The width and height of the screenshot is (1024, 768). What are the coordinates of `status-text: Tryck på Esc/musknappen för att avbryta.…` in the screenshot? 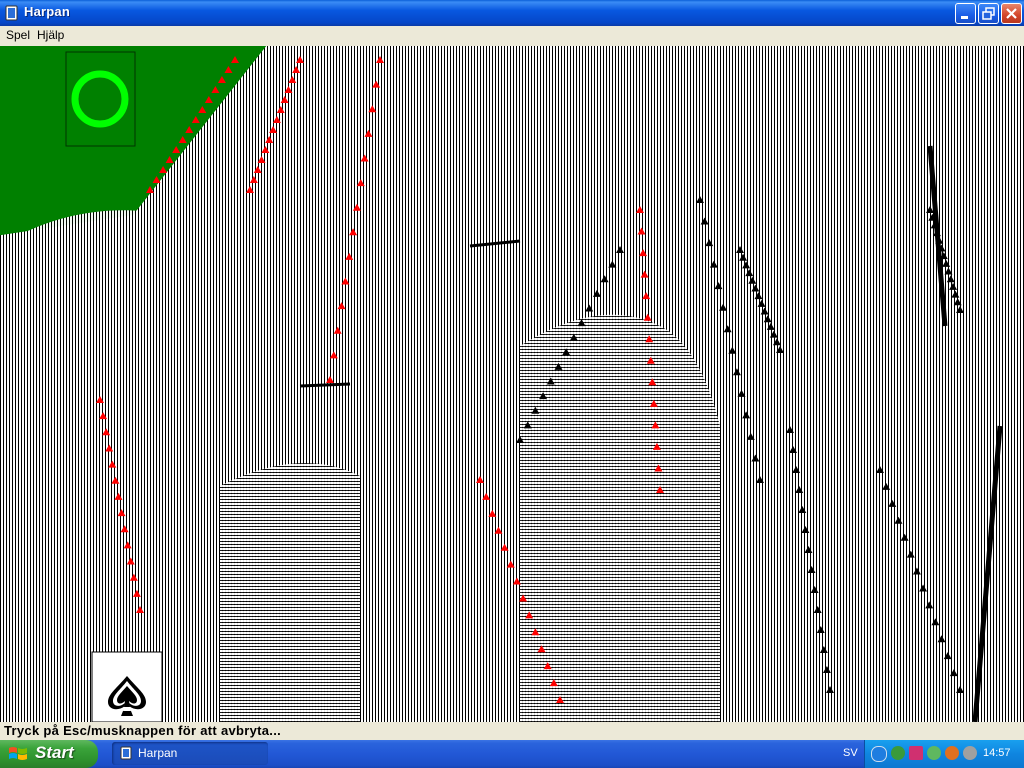 It's located at (143, 730).